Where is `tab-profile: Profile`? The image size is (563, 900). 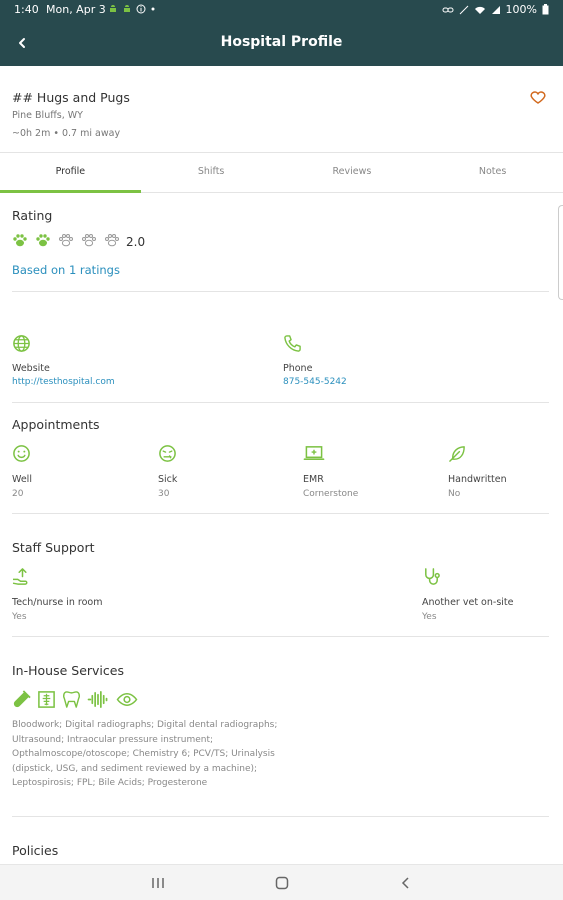
tab-profile: Profile is located at coordinates (70, 173).